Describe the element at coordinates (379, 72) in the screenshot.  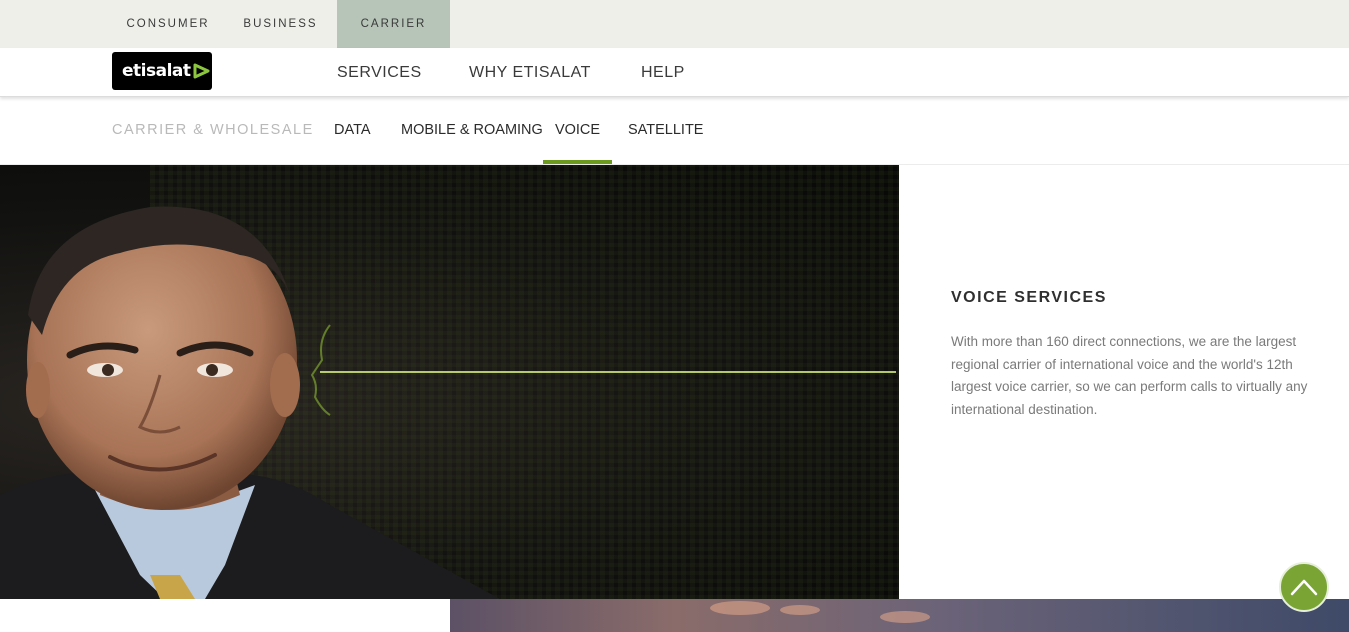
I see `nav-services: SERVICES` at that location.